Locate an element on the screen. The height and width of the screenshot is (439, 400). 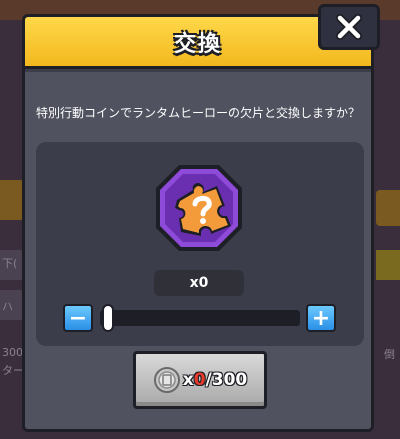
exchange-button: x 0 /300 is located at coordinates (200, 380).